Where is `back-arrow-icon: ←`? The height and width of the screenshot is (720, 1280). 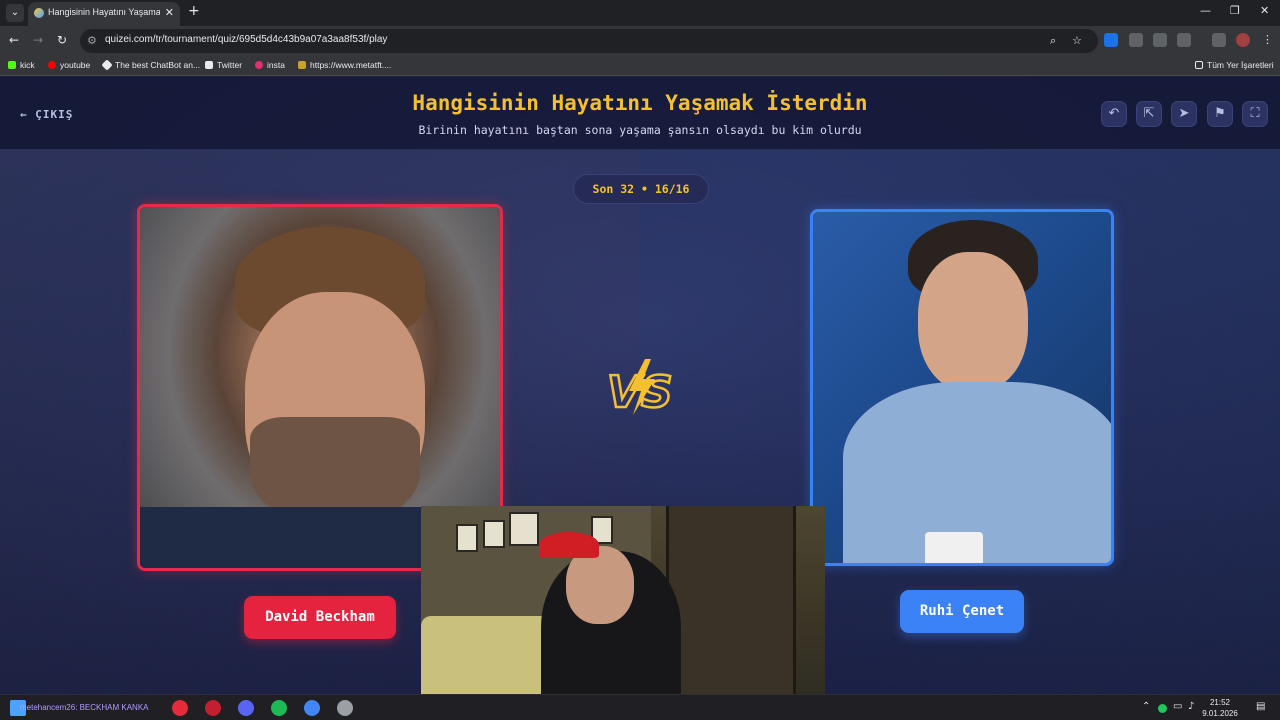 back-arrow-icon: ← is located at coordinates (14, 40).